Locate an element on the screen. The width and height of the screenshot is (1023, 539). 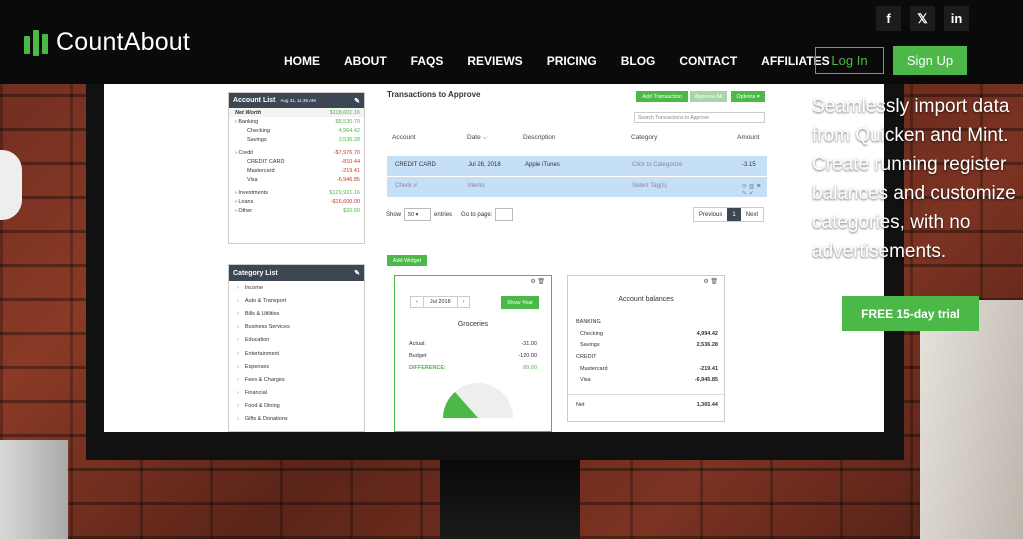
table-cell: -3.15 is located at coordinates (749, 165).